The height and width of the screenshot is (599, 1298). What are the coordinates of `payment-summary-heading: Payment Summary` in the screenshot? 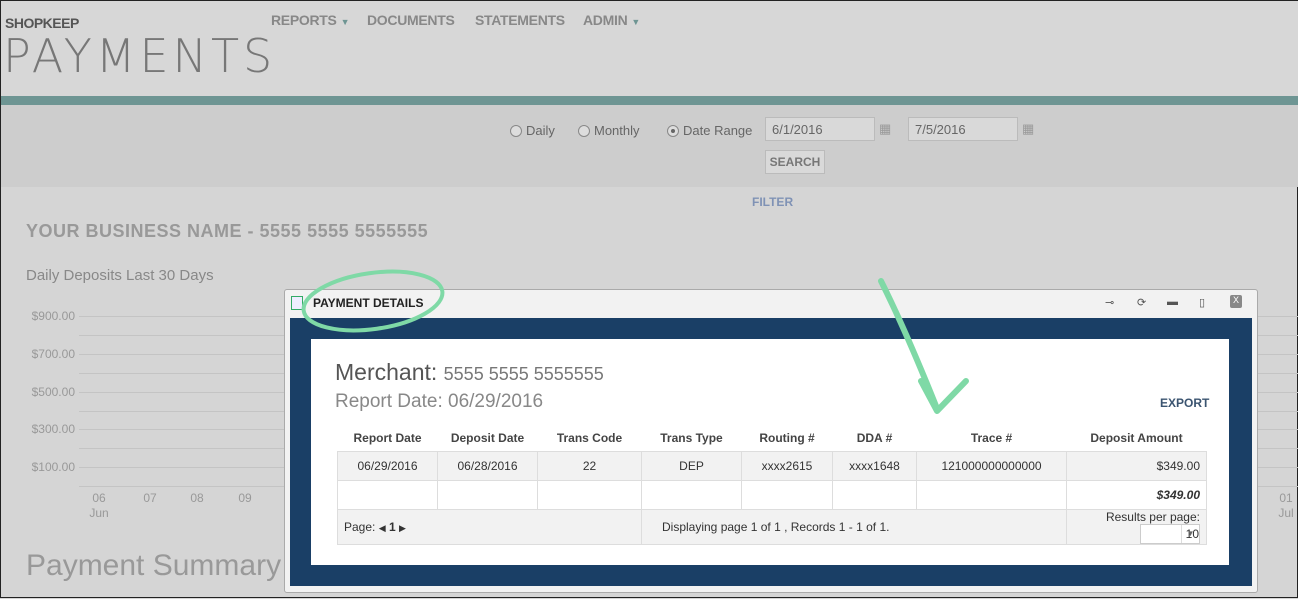 It's located at (154, 565).